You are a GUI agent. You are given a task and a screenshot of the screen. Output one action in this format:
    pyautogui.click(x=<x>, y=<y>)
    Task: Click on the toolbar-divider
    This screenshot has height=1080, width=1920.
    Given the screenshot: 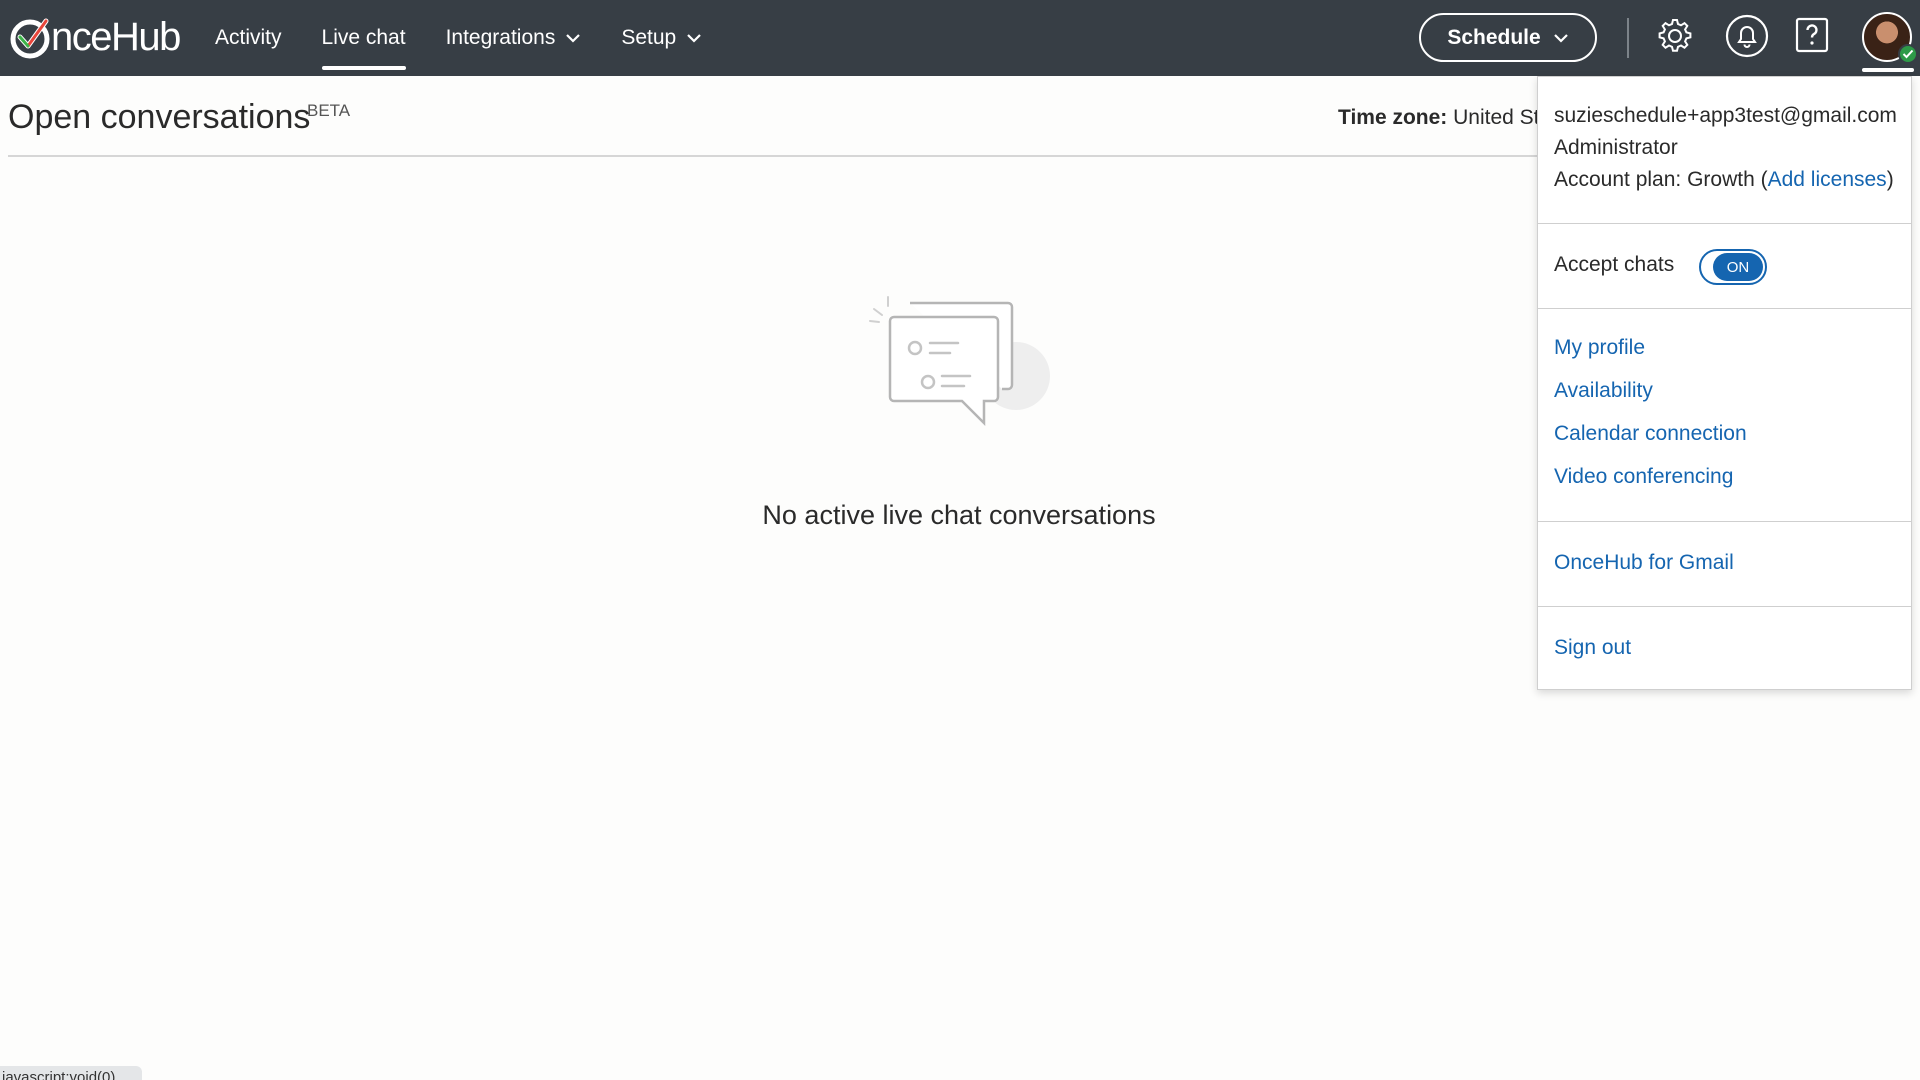 What is the action you would take?
    pyautogui.click(x=1628, y=38)
    